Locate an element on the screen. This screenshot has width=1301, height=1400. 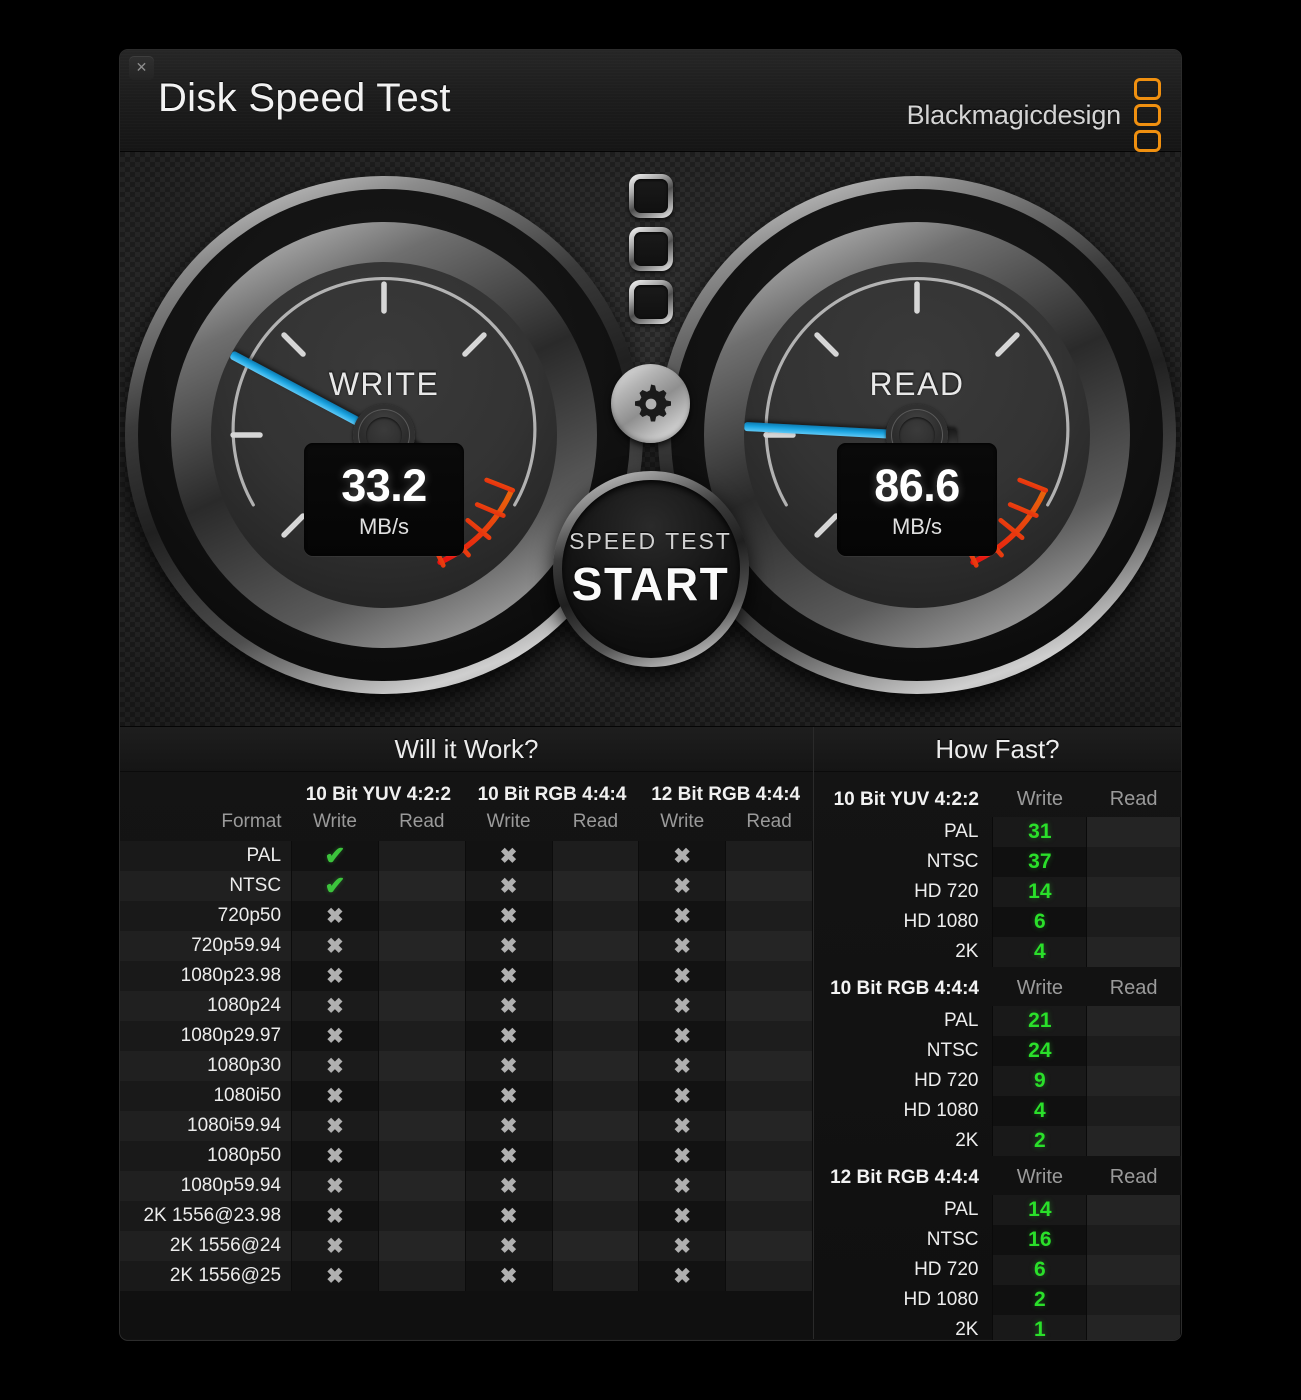
indicator-light-icon is located at coordinates (650, 249).